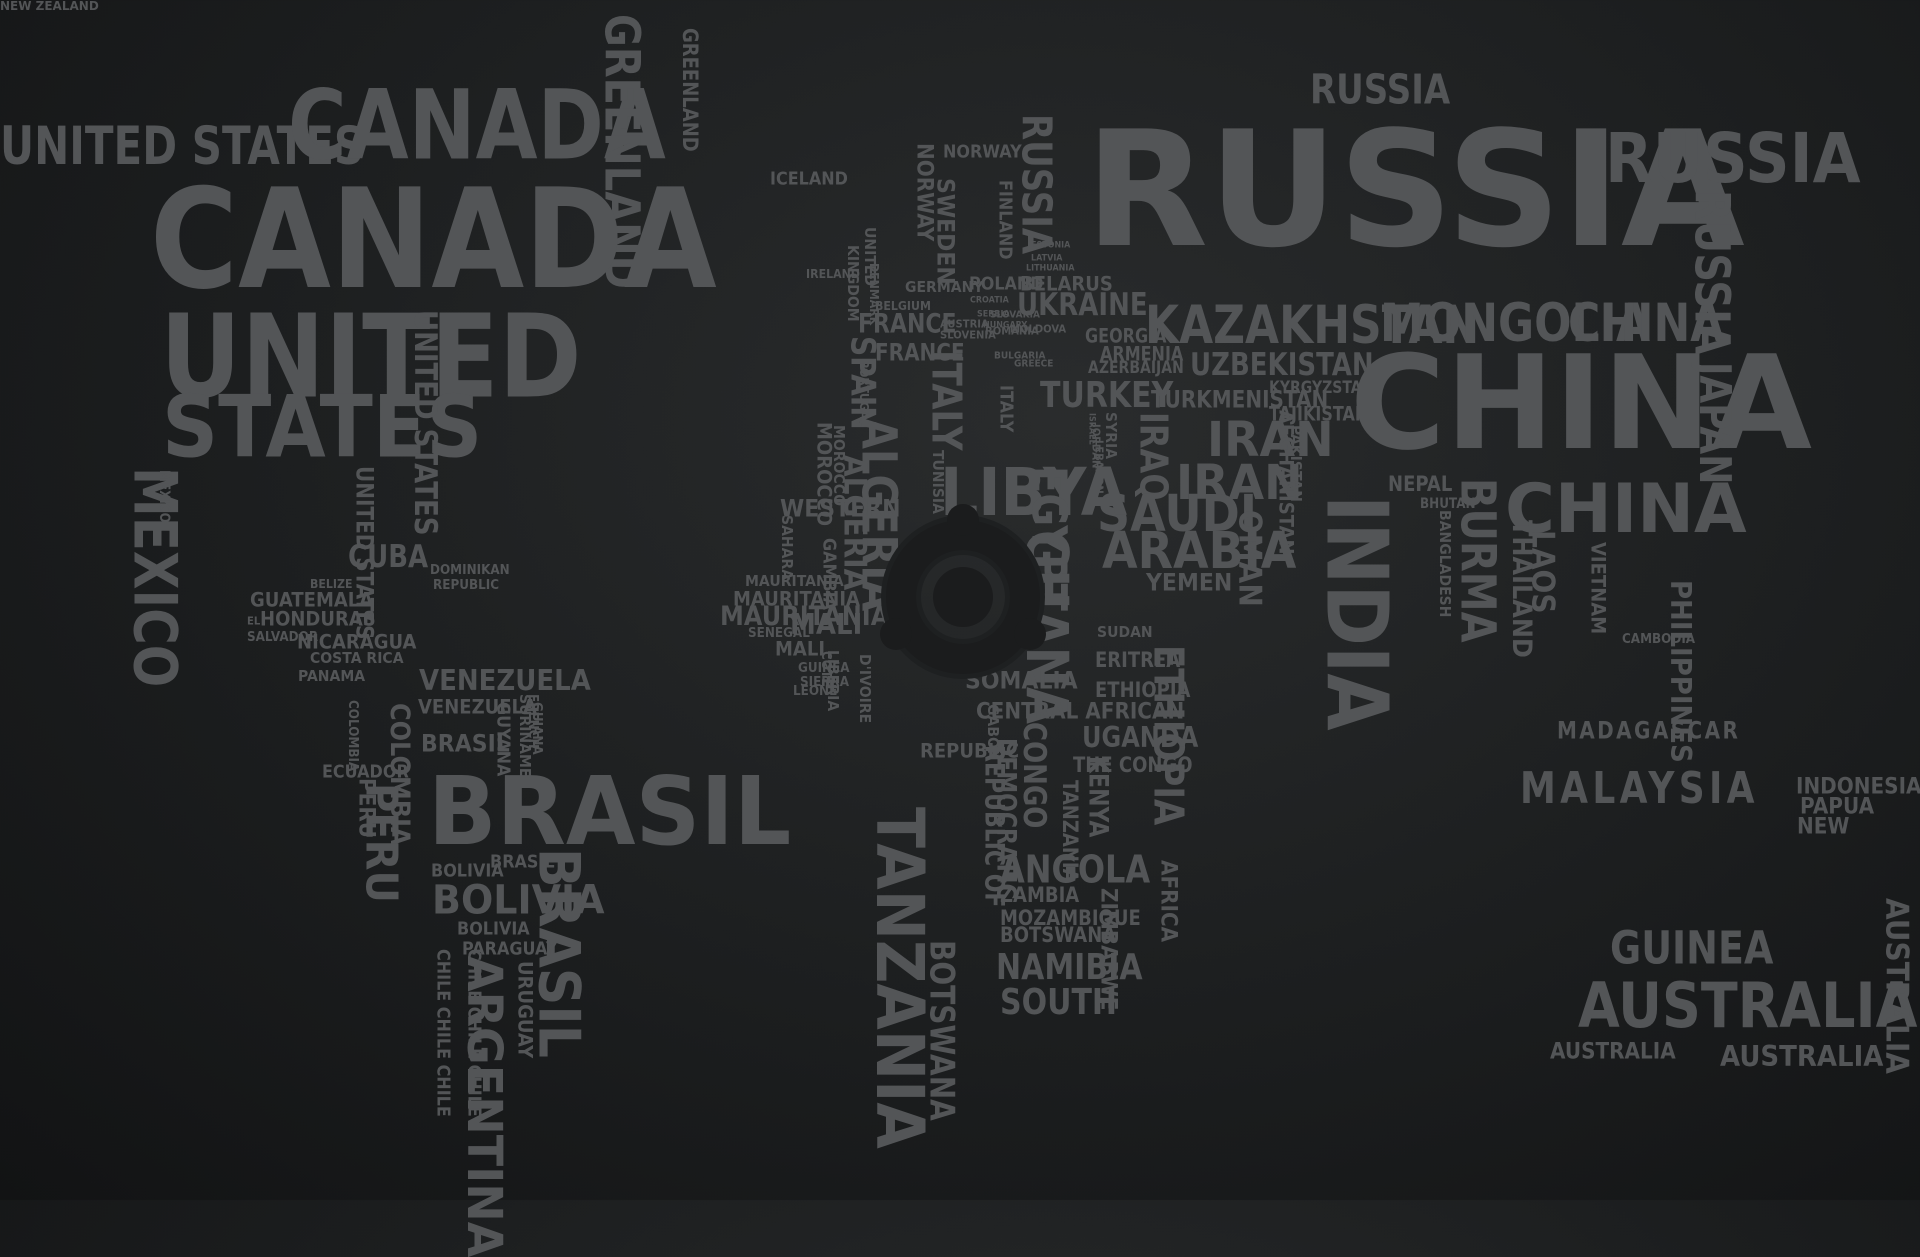  I want to click on country-label: BURMA, so click(1477, 560).